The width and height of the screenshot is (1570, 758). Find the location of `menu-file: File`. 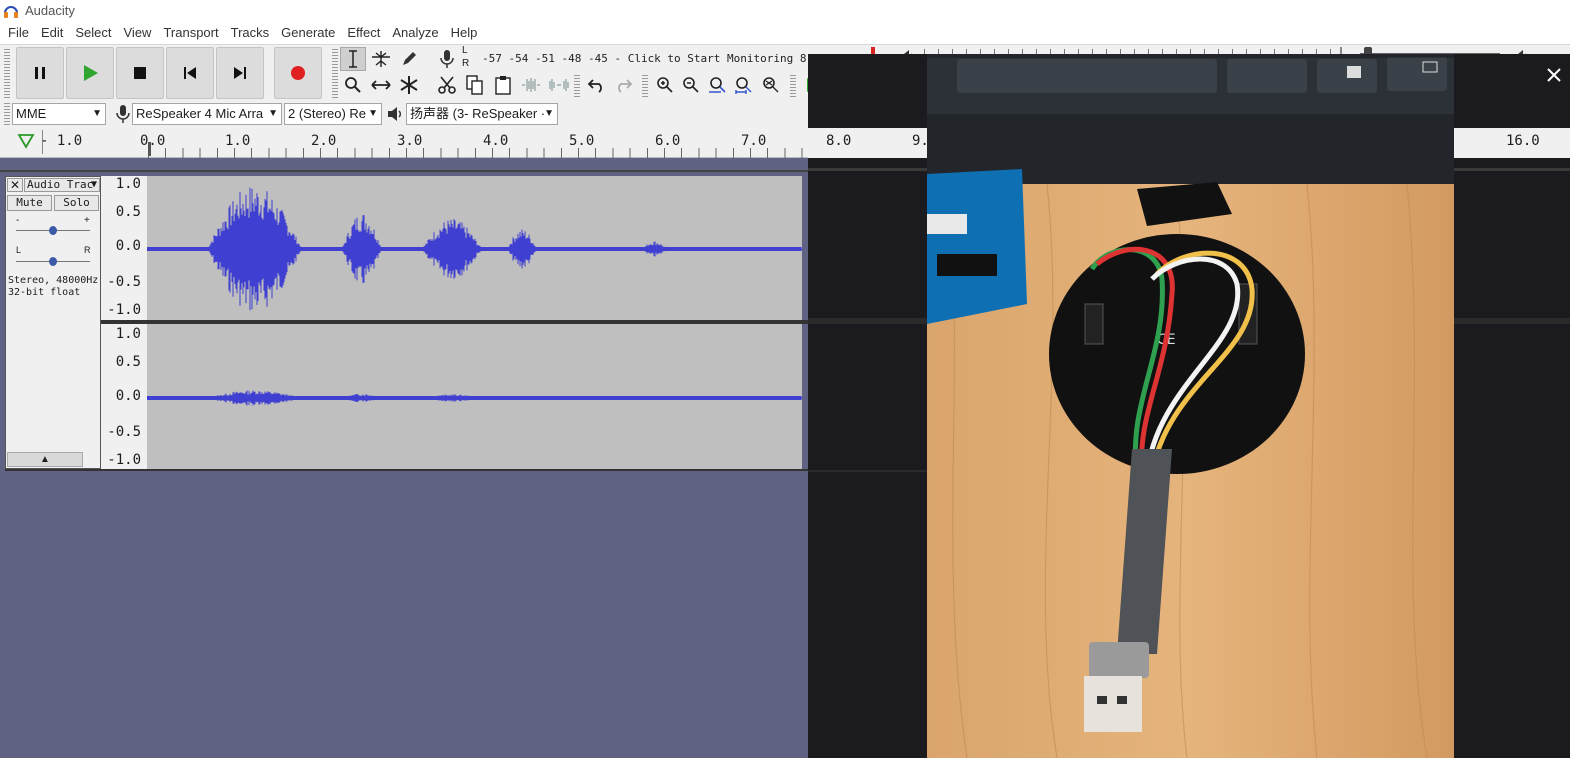

menu-file: File is located at coordinates (18, 33).